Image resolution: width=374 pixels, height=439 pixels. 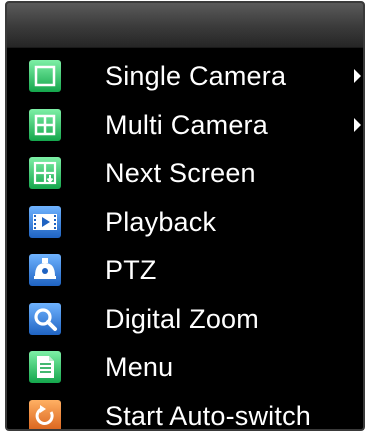 What do you see at coordinates (185, 367) in the screenshot?
I see `menu-item-menu: Menu` at bounding box center [185, 367].